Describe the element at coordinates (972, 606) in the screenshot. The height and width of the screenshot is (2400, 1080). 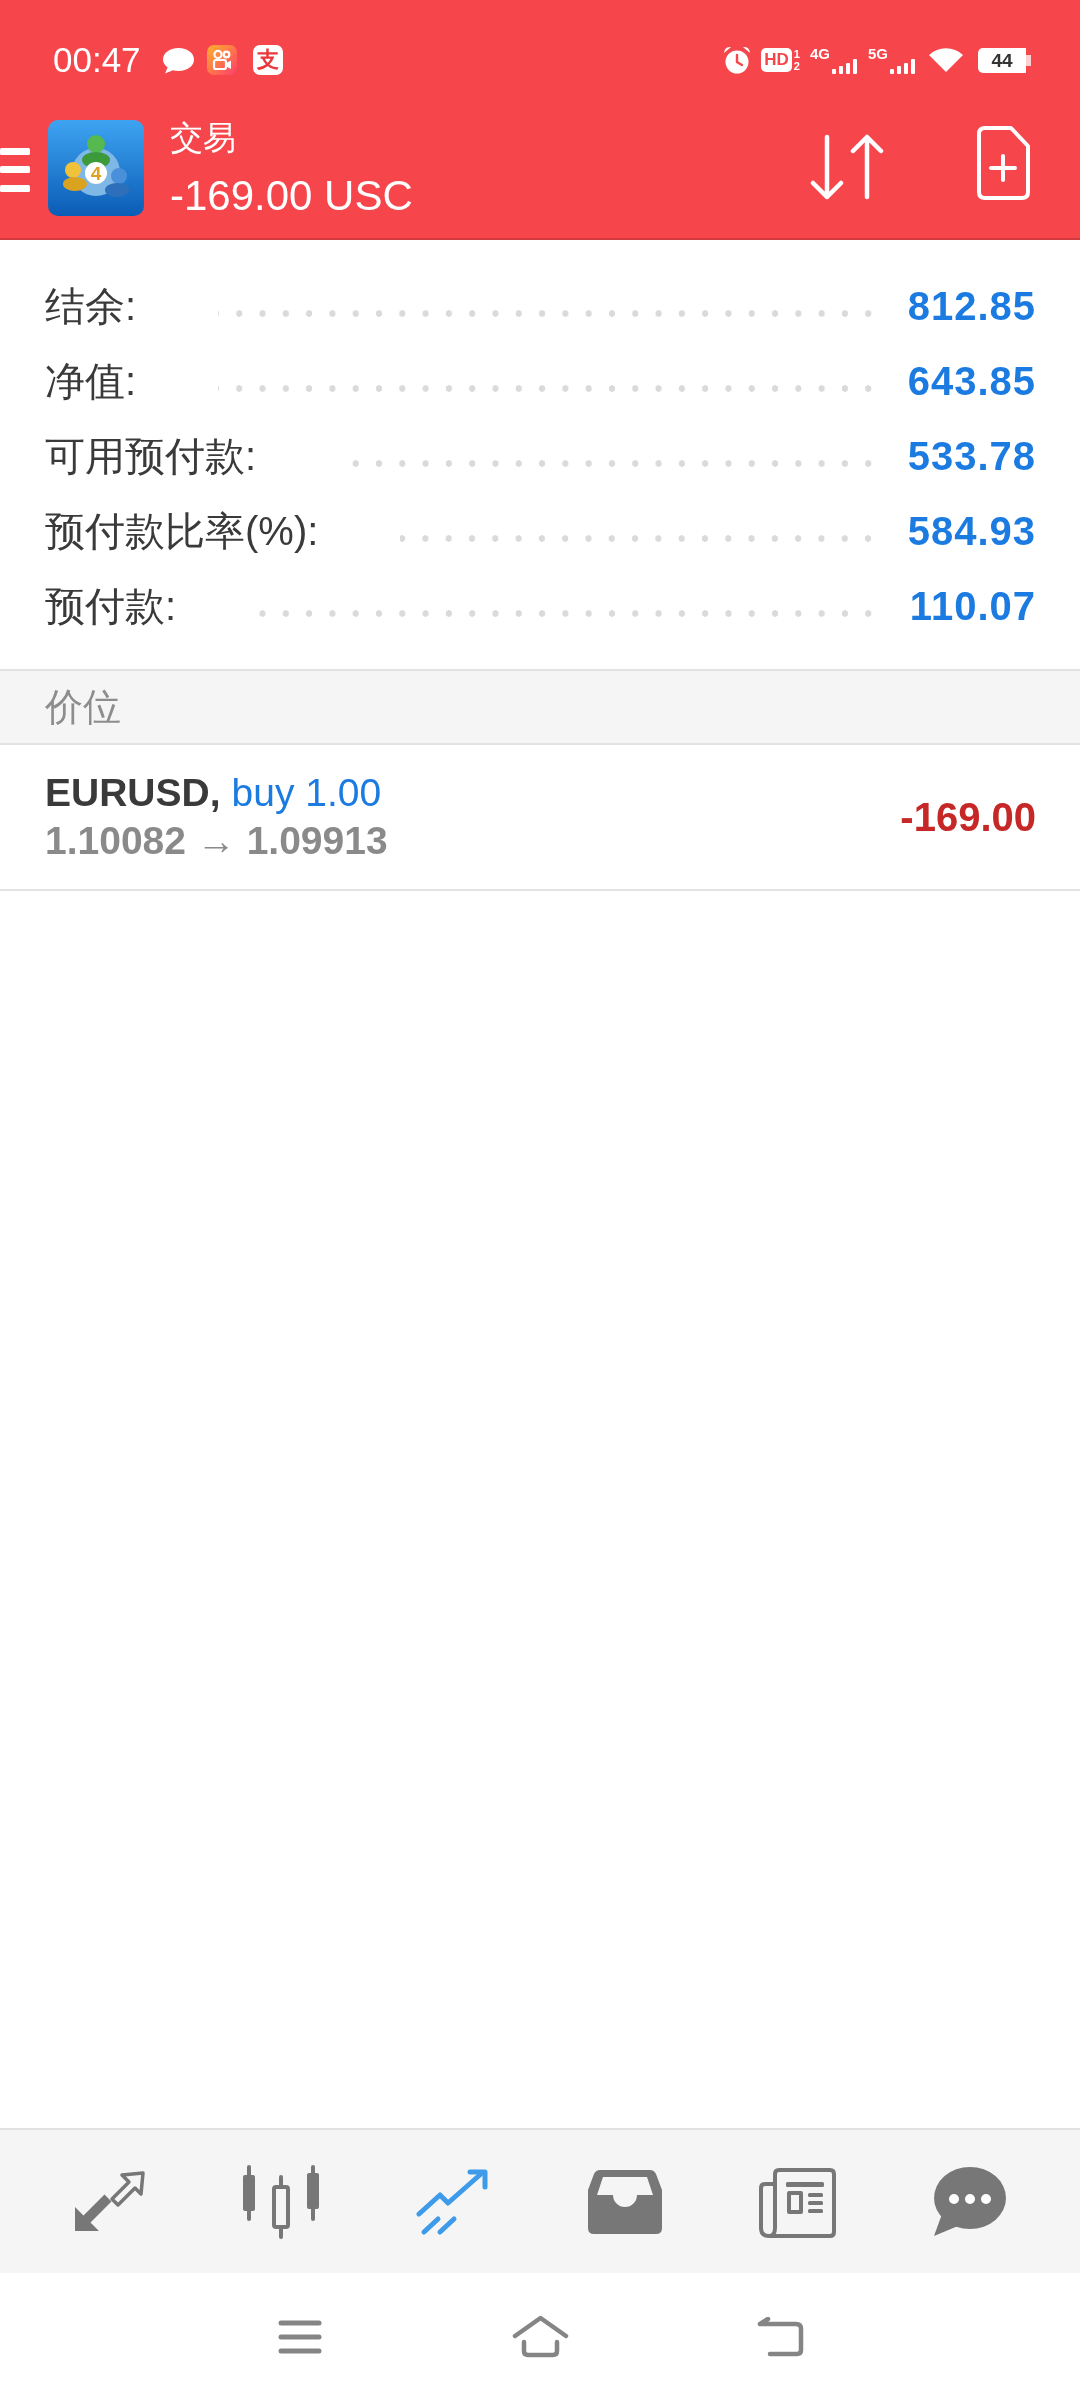
I see `account-field-value: 110.07` at that location.